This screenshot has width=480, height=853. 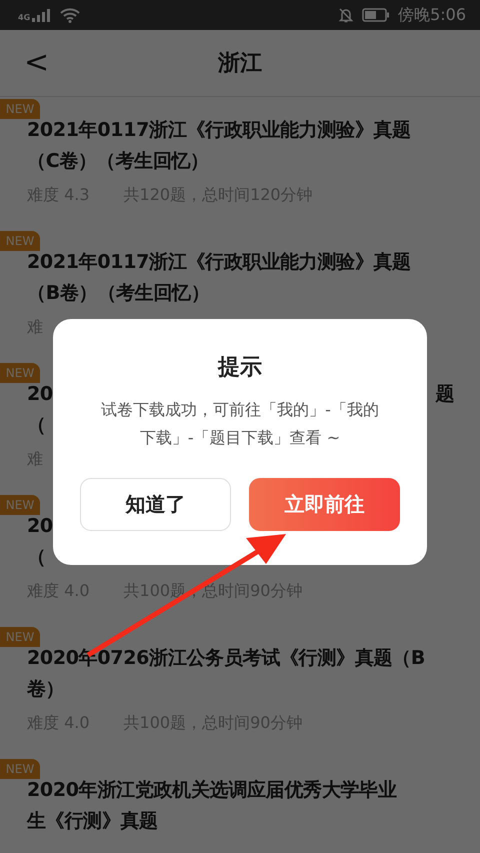 What do you see at coordinates (24, 17) in the screenshot?
I see `network-label: 4G` at bounding box center [24, 17].